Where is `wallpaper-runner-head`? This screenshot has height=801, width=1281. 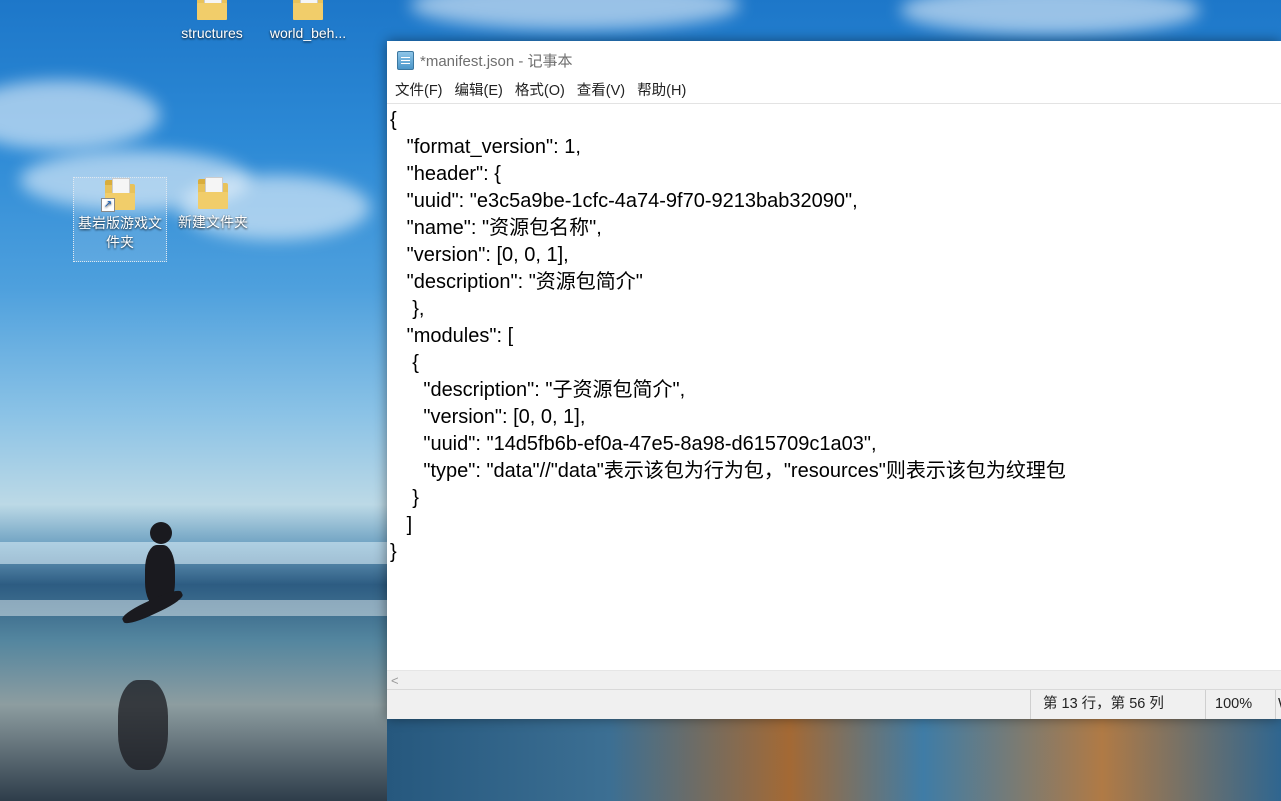 wallpaper-runner-head is located at coordinates (161, 533).